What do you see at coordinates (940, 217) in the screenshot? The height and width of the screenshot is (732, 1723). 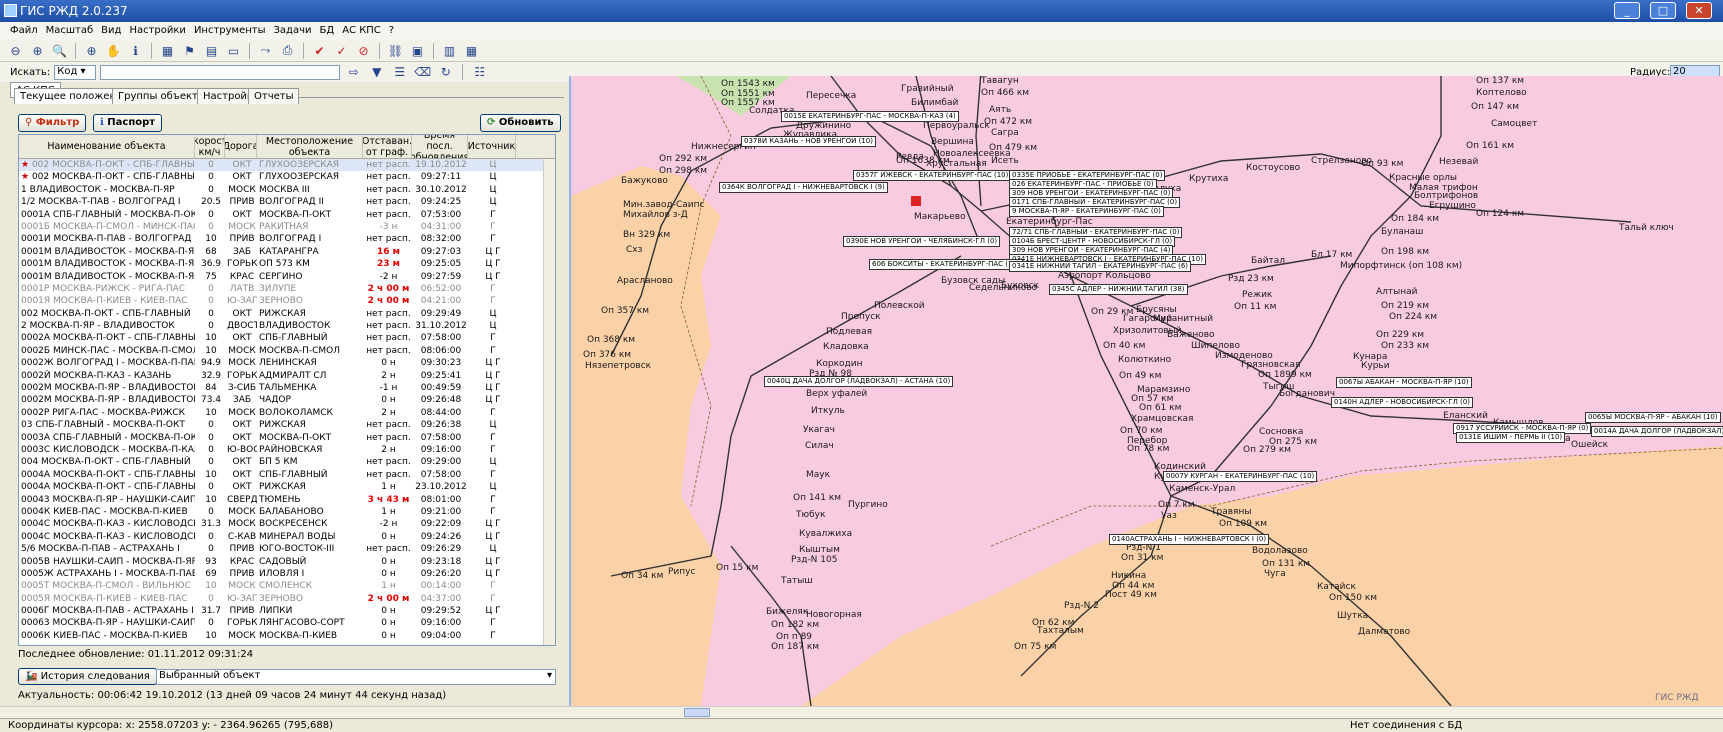 I see `station-label: Макарьево` at bounding box center [940, 217].